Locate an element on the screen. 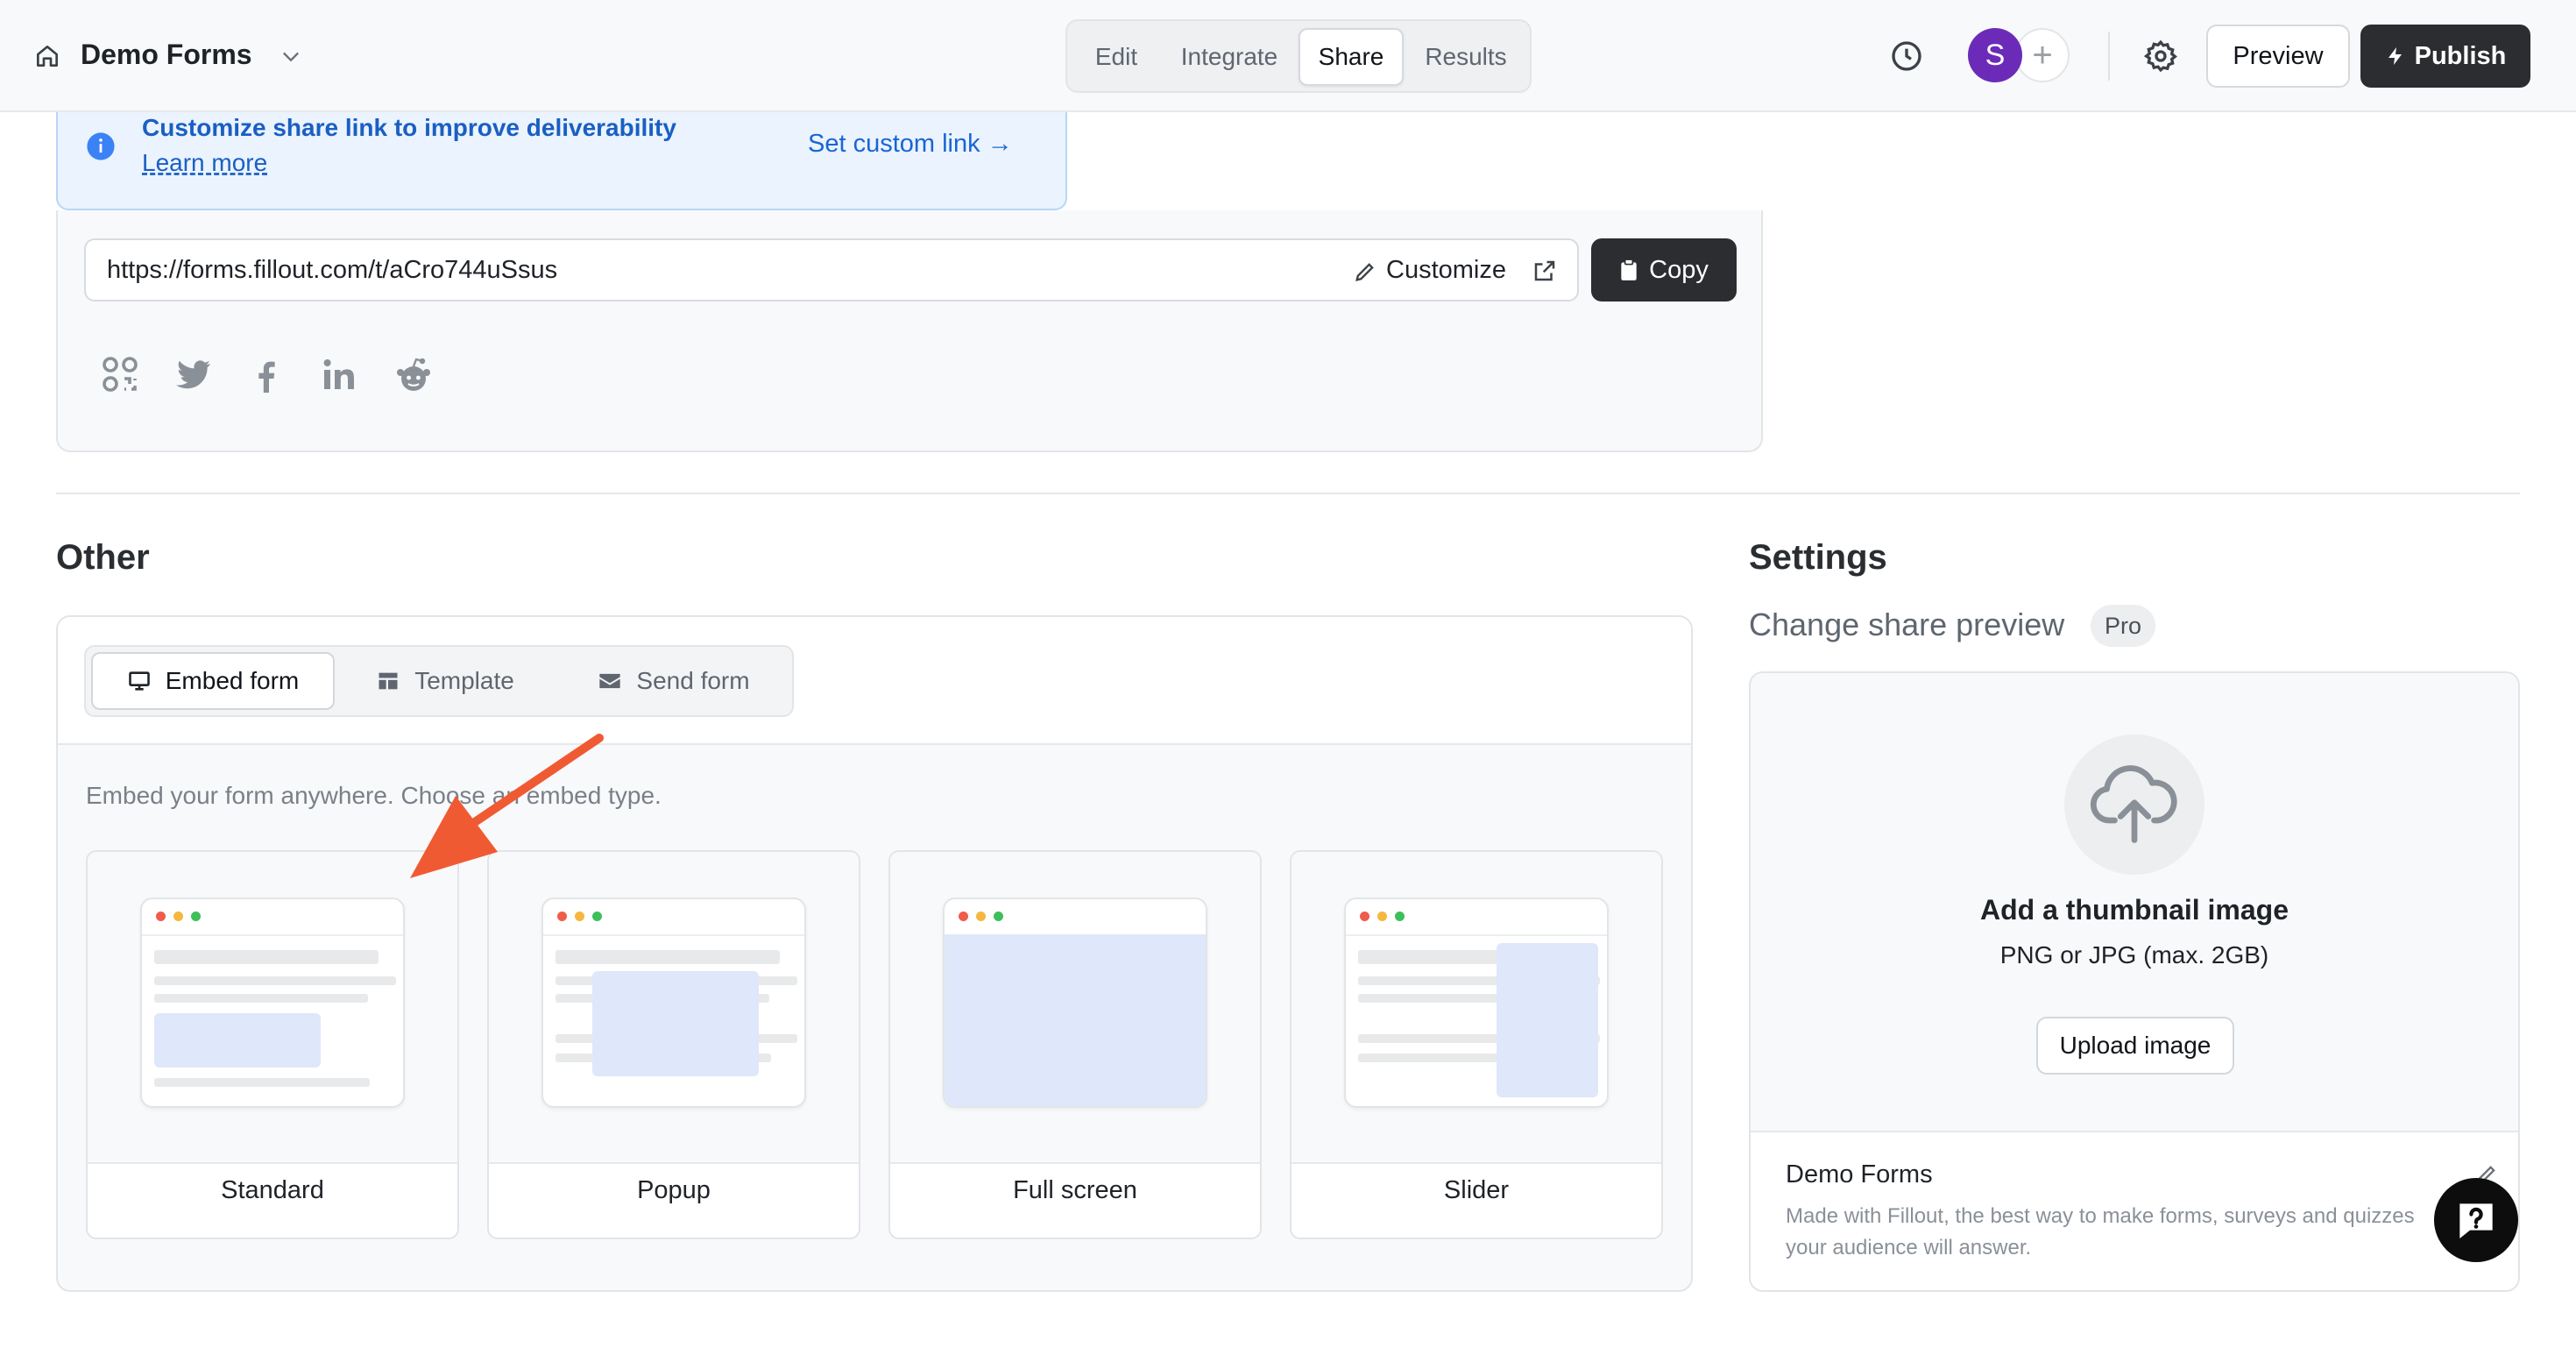  facebook-icon is located at coordinates (266, 375).